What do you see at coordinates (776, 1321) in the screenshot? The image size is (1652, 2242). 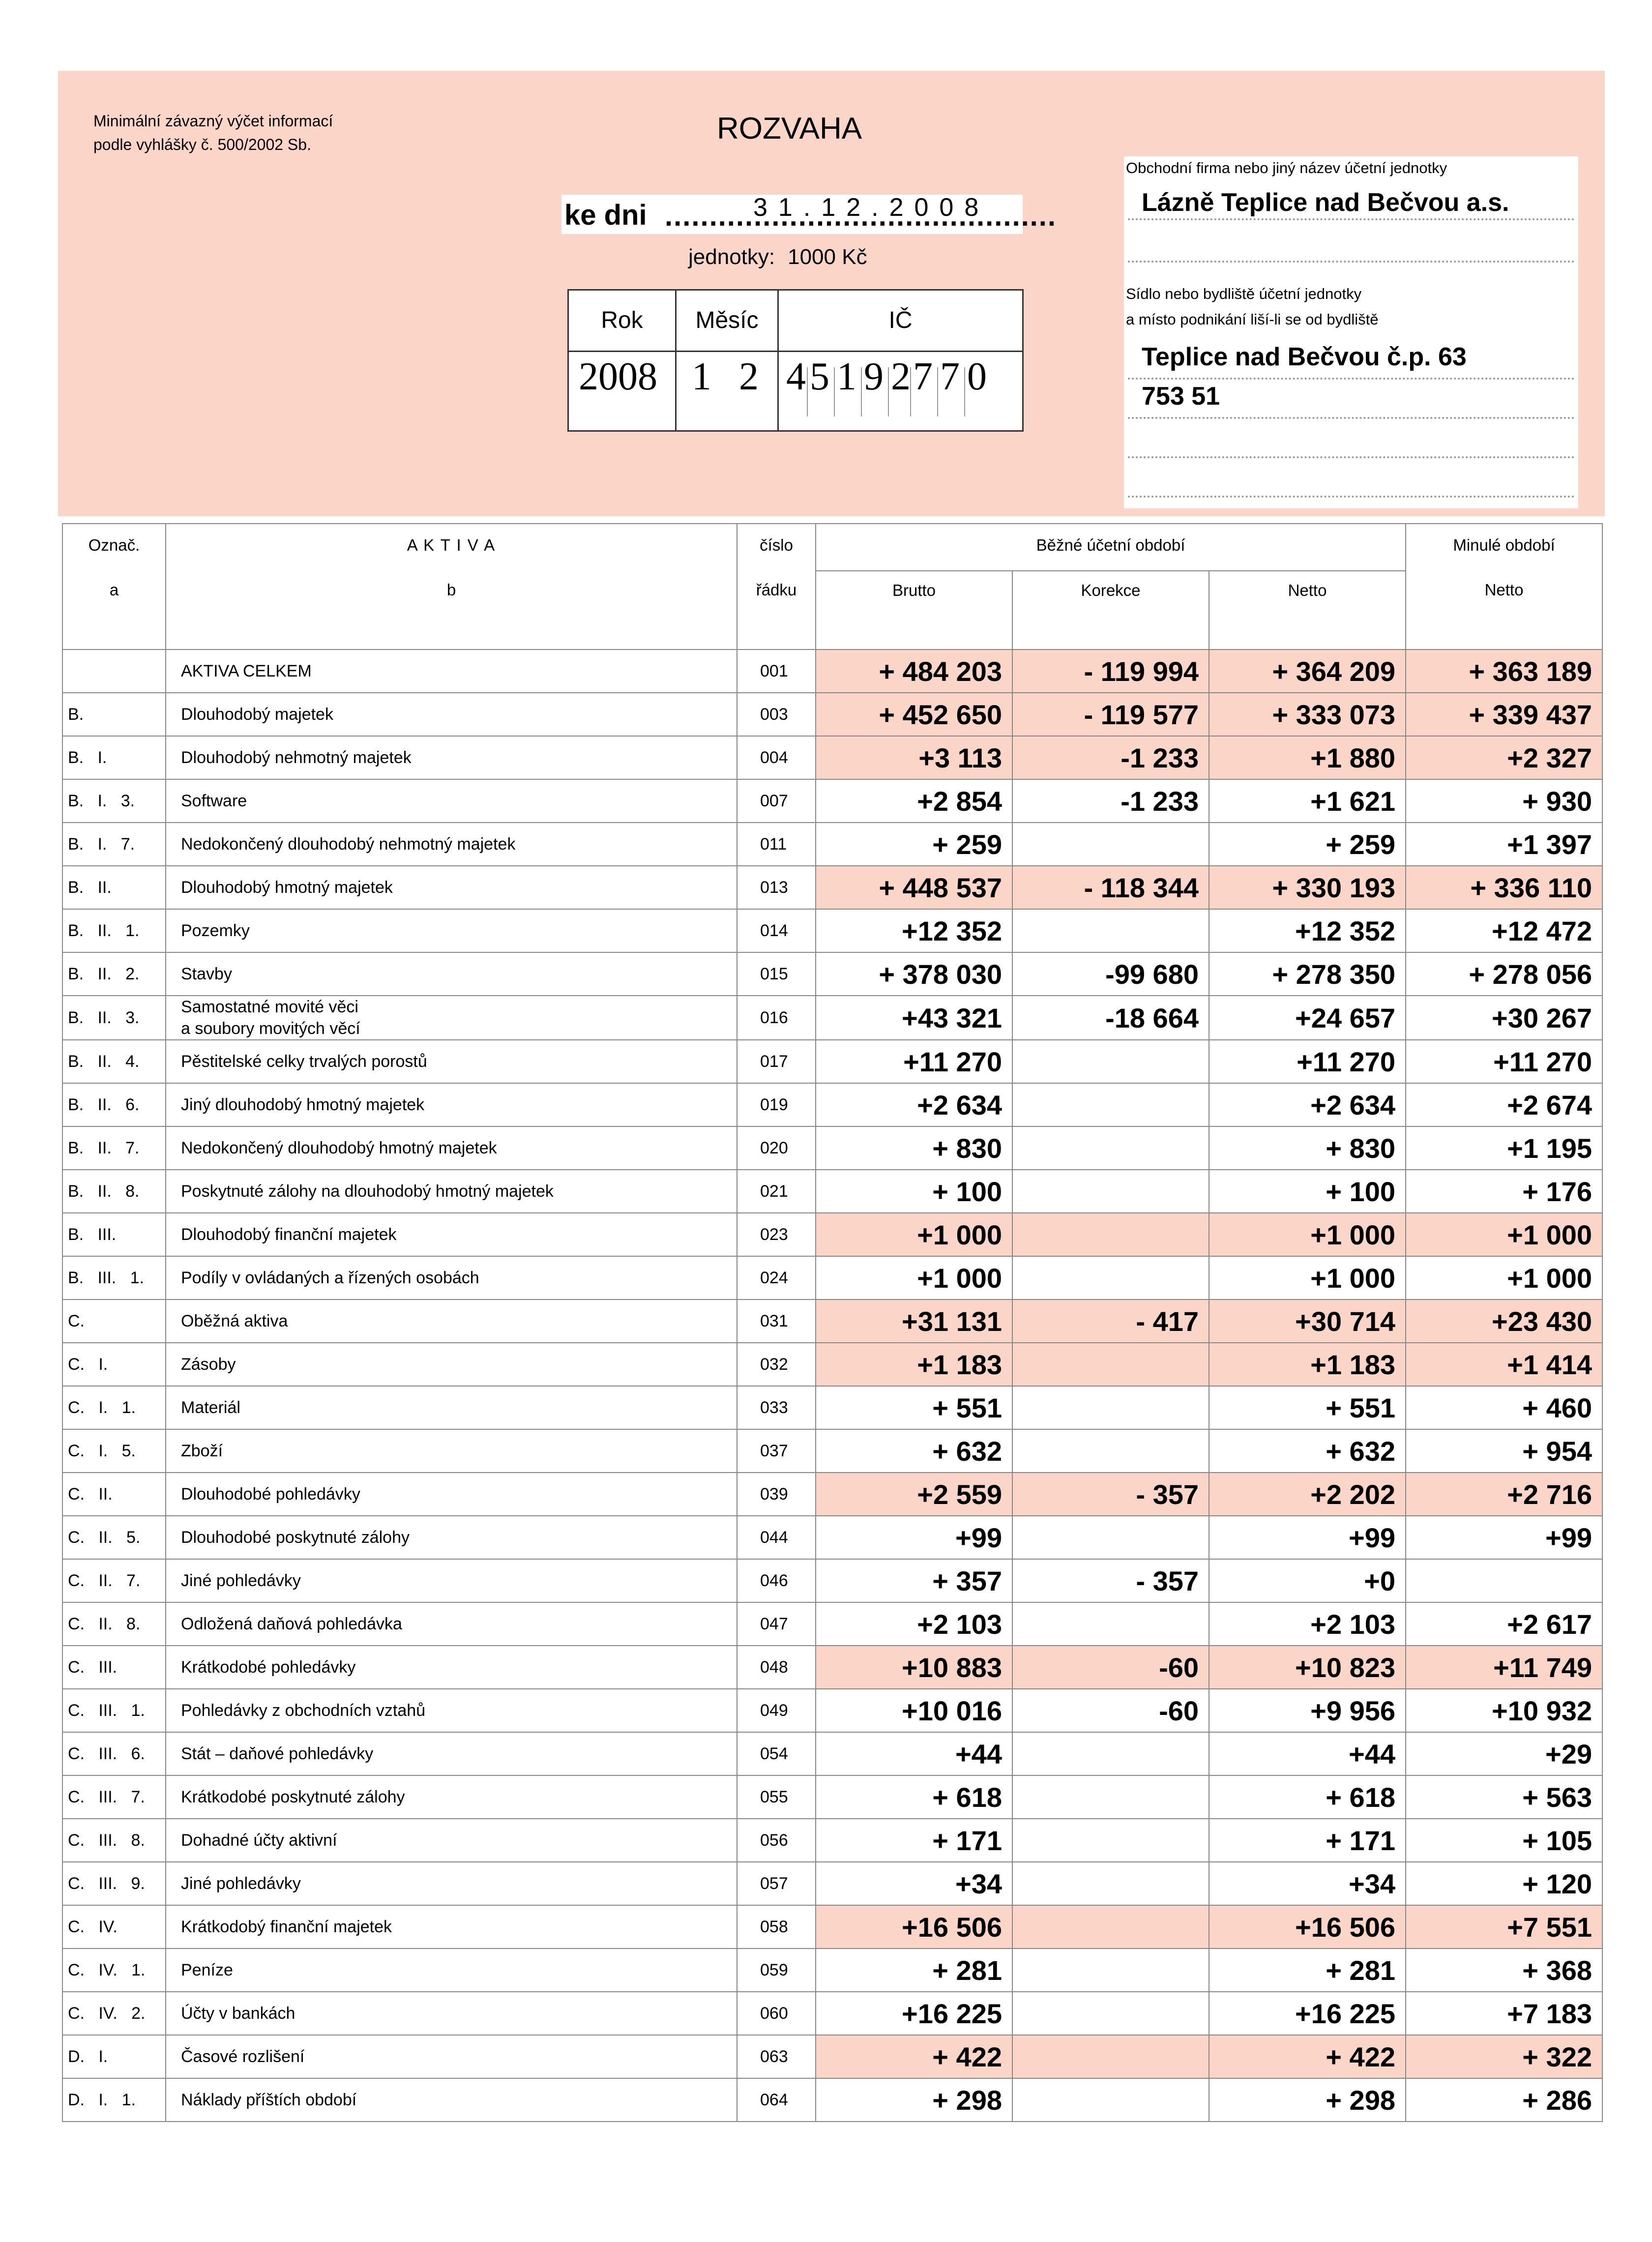 I see `row-code: 031` at bounding box center [776, 1321].